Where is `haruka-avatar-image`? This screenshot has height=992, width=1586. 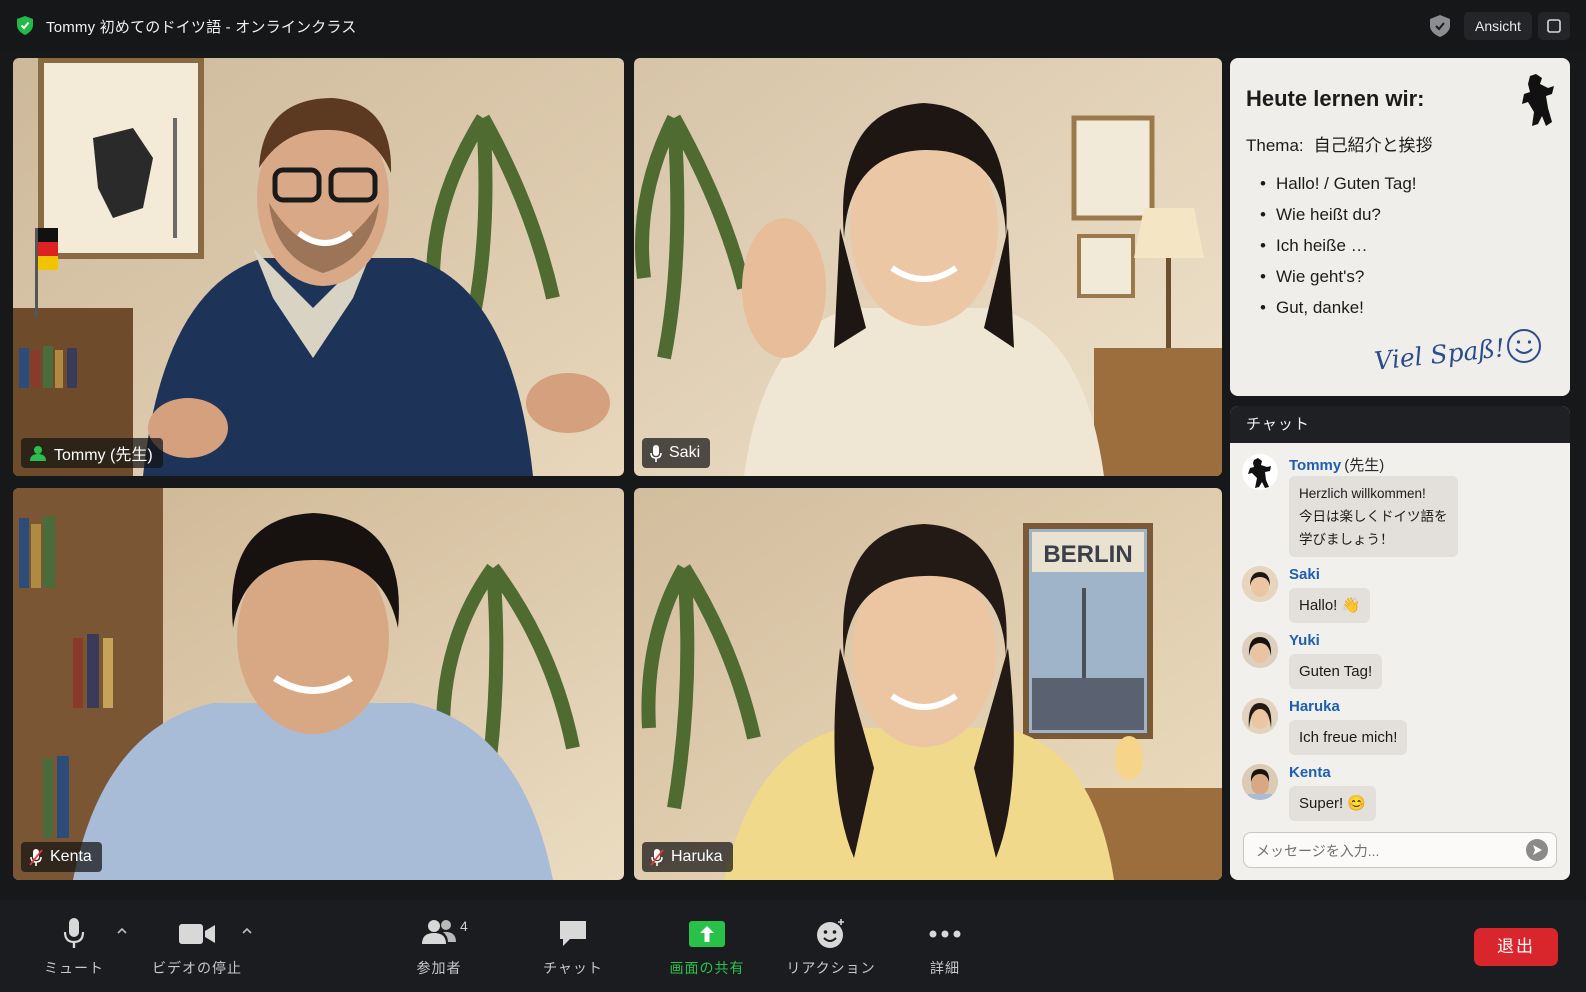
haruka-avatar-image is located at coordinates (1260, 716).